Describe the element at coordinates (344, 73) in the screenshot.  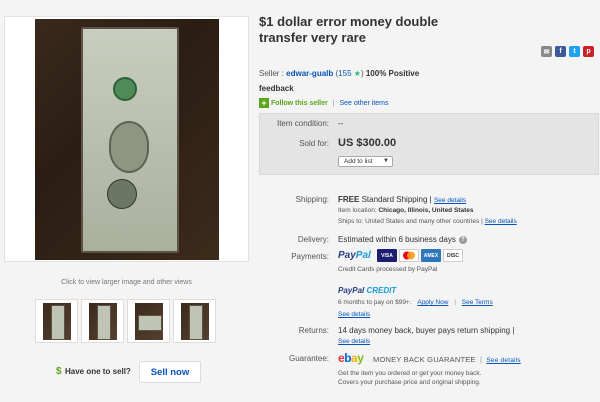
I see `feedback-score-link: 155` at that location.